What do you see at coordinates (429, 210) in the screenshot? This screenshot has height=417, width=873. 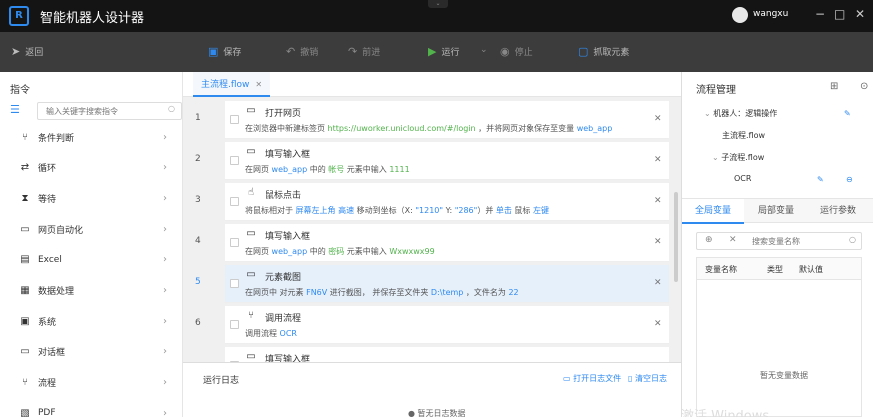 I see `step-description-part: "1210"` at bounding box center [429, 210].